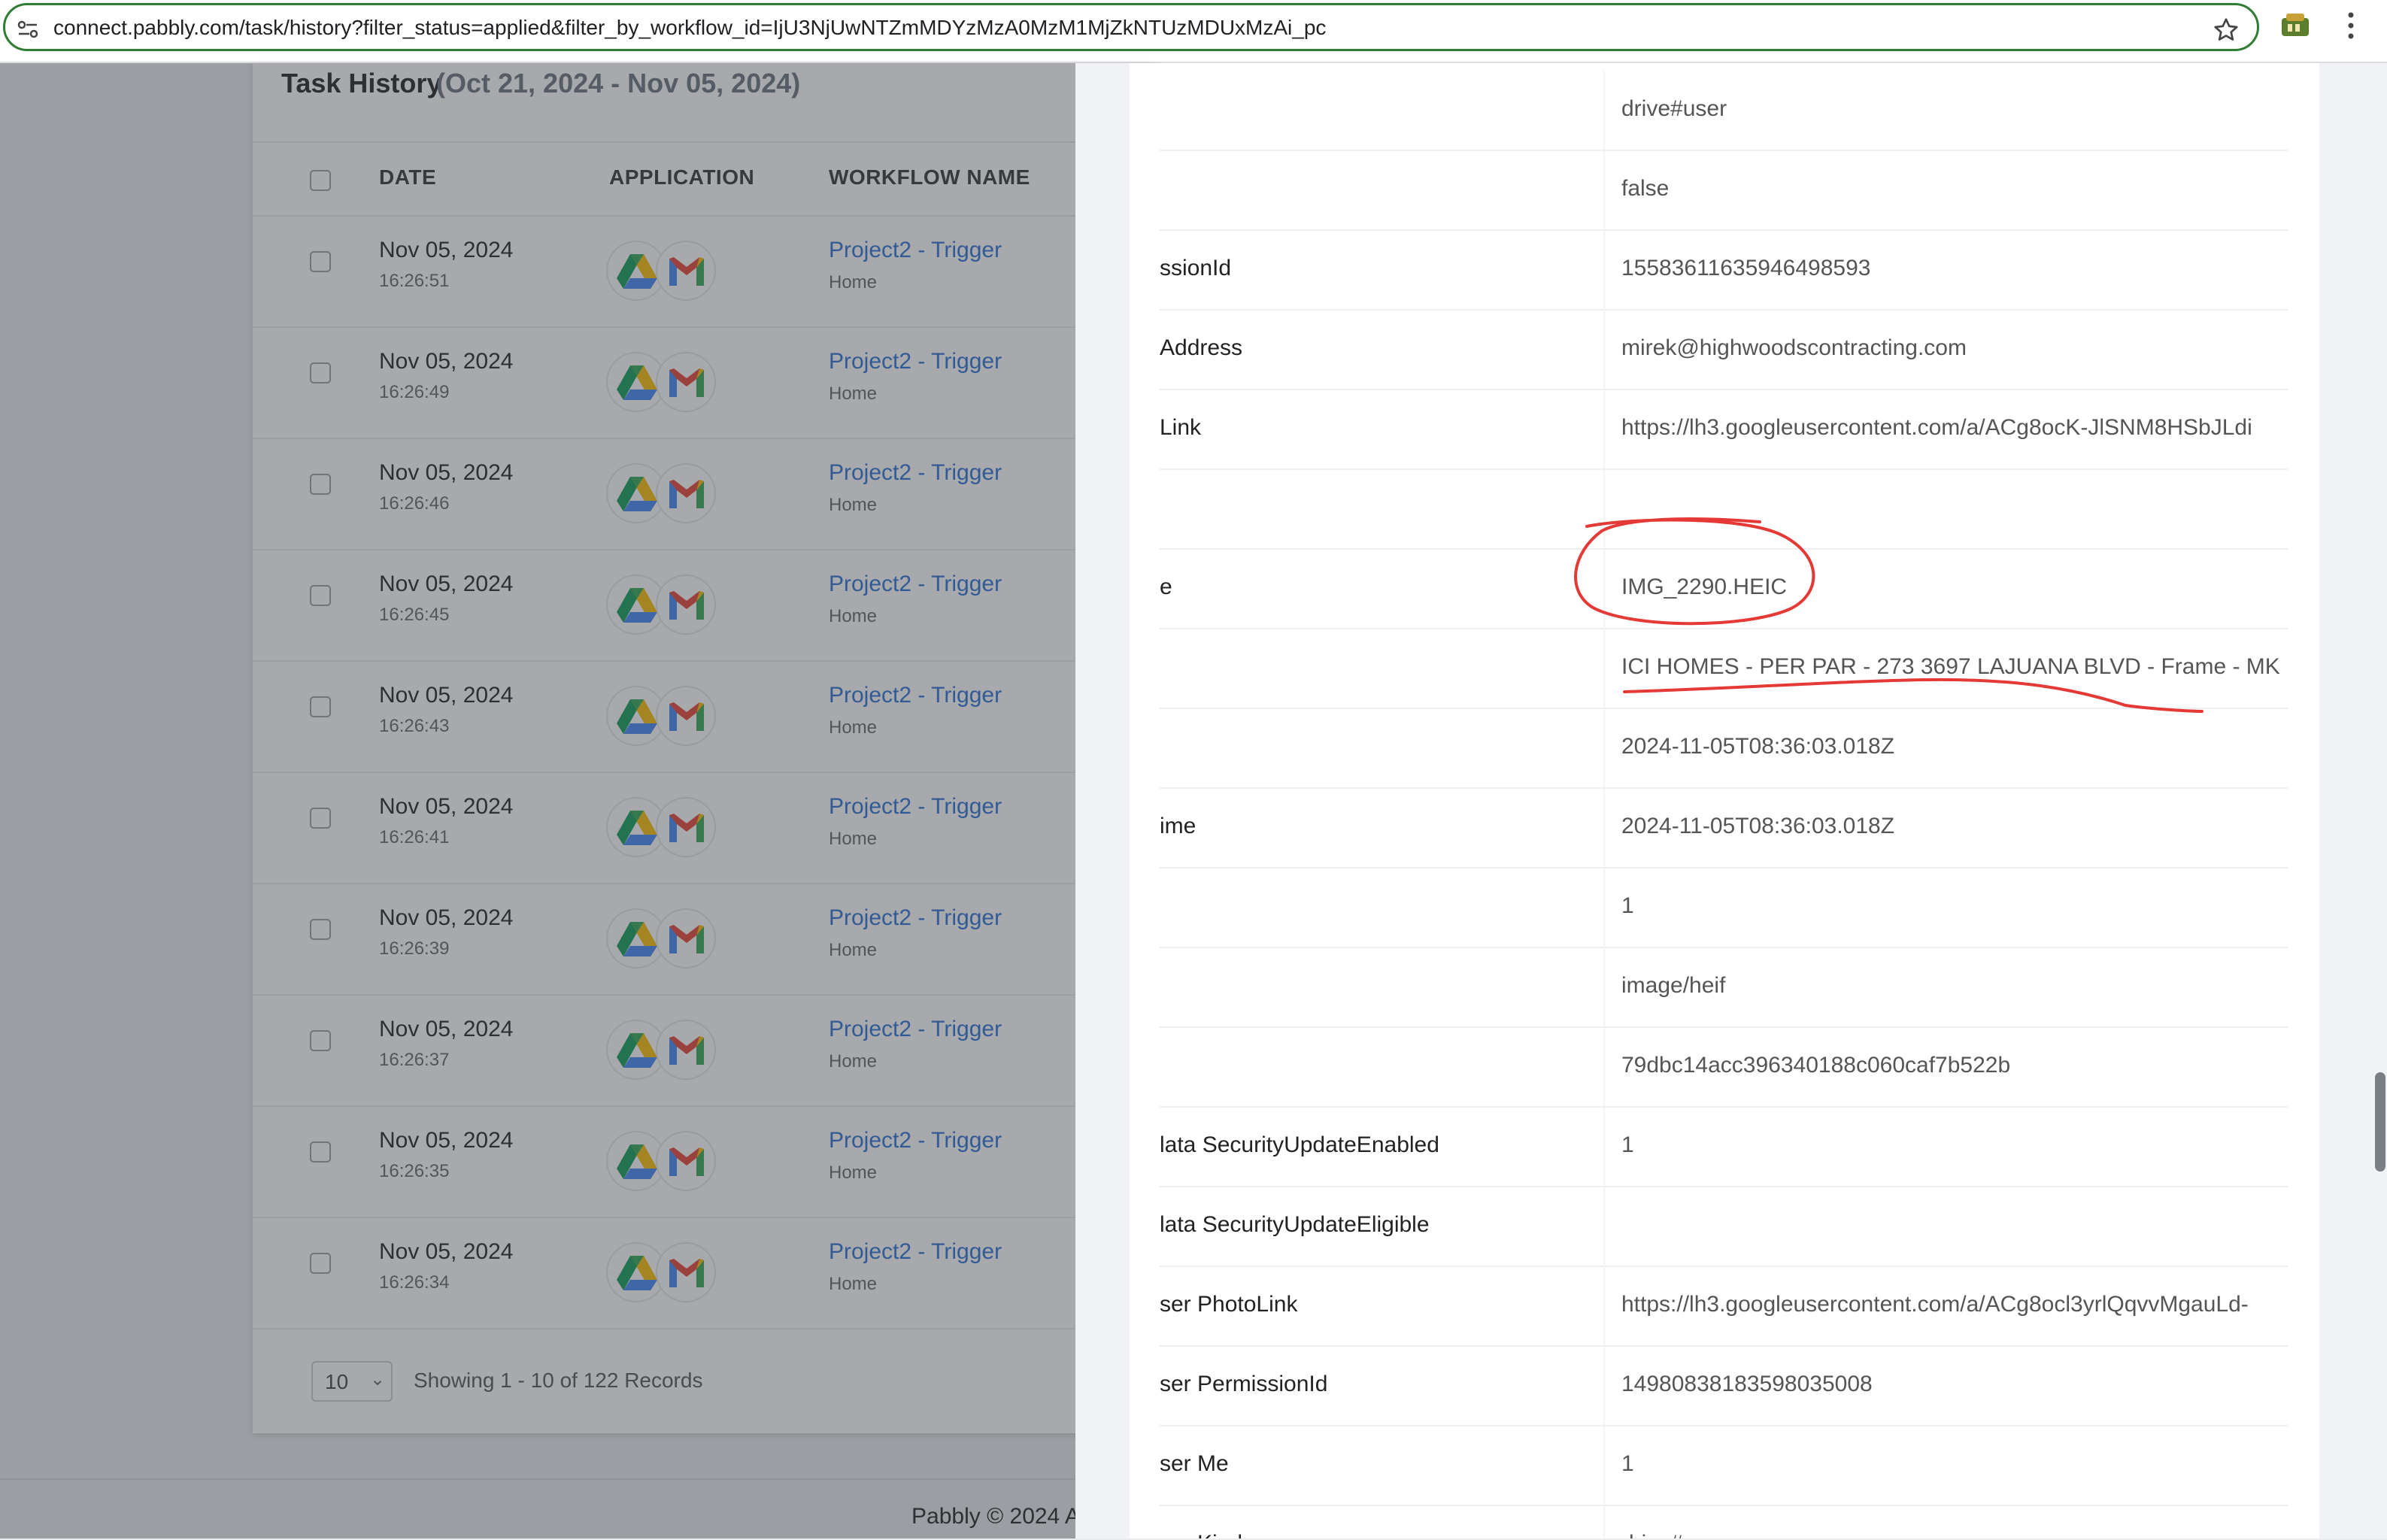 The image size is (2387, 1540). I want to click on response-row: ser Kind drive#user, so click(1724, 1521).